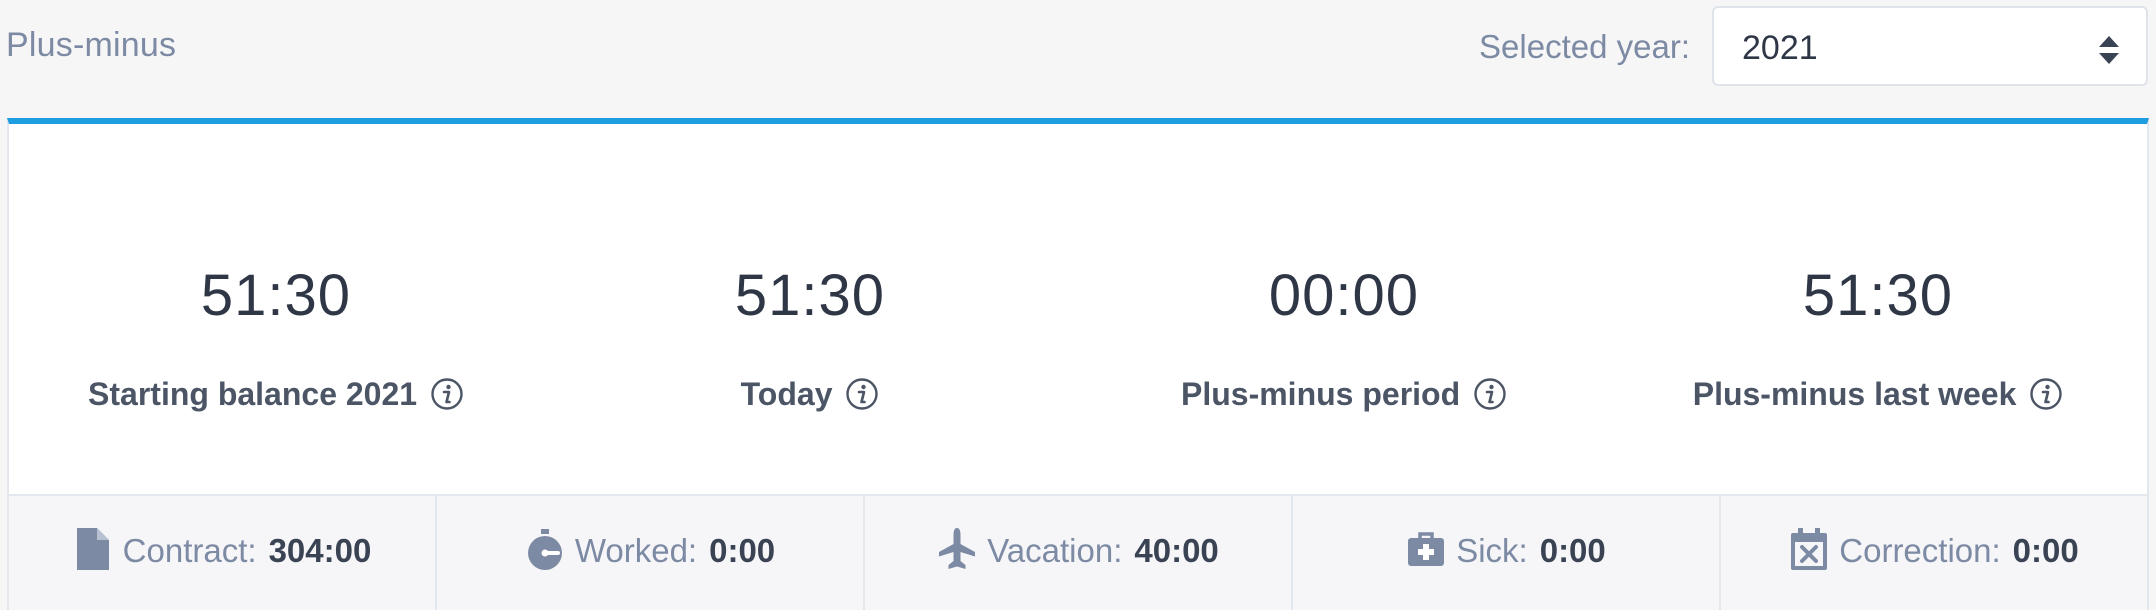  I want to click on breakdown-label: Correction:, so click(1920, 550).